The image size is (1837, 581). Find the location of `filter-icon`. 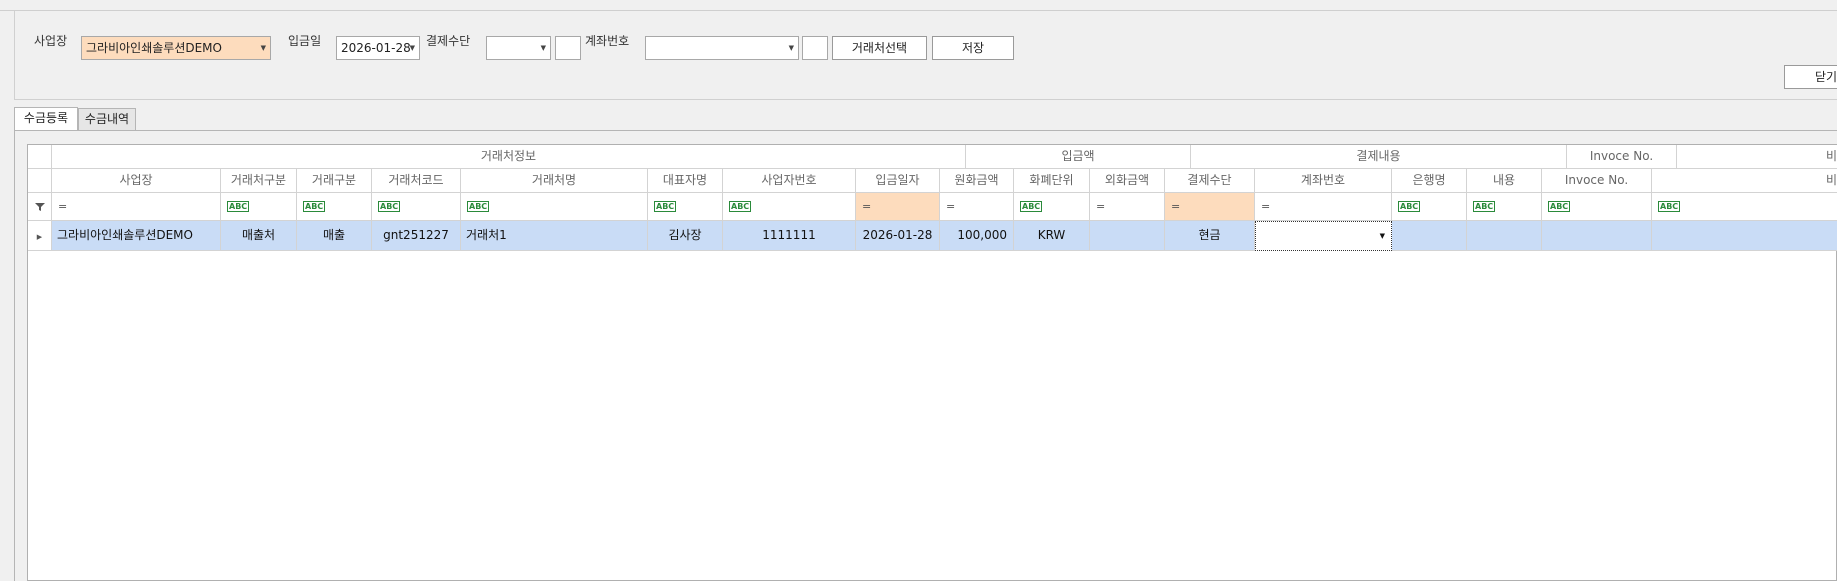

filter-icon is located at coordinates (40, 207).